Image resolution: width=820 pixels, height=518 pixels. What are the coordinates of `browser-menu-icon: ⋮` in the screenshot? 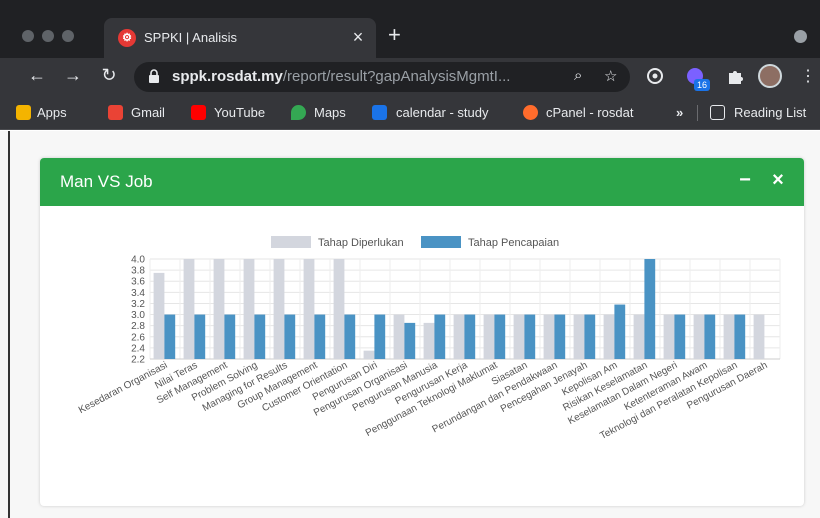 It's located at (808, 76).